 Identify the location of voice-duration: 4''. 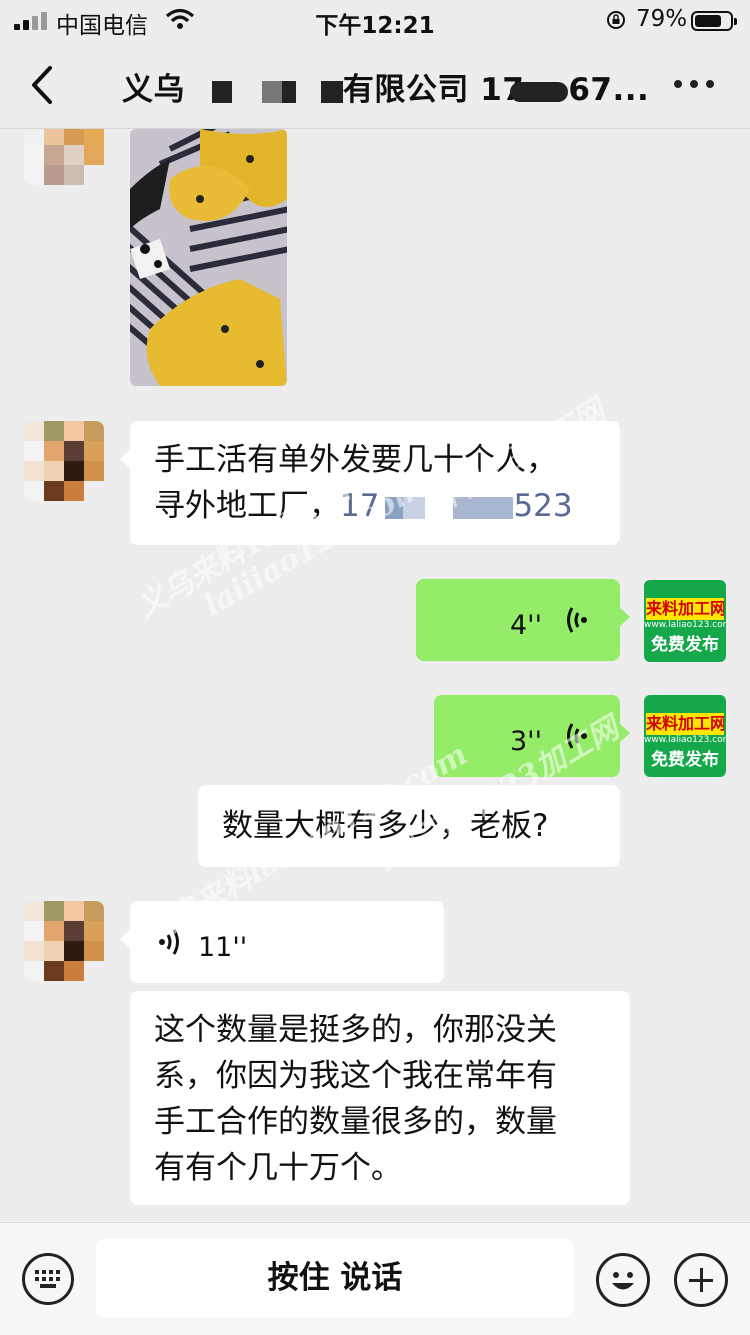
(526, 625).